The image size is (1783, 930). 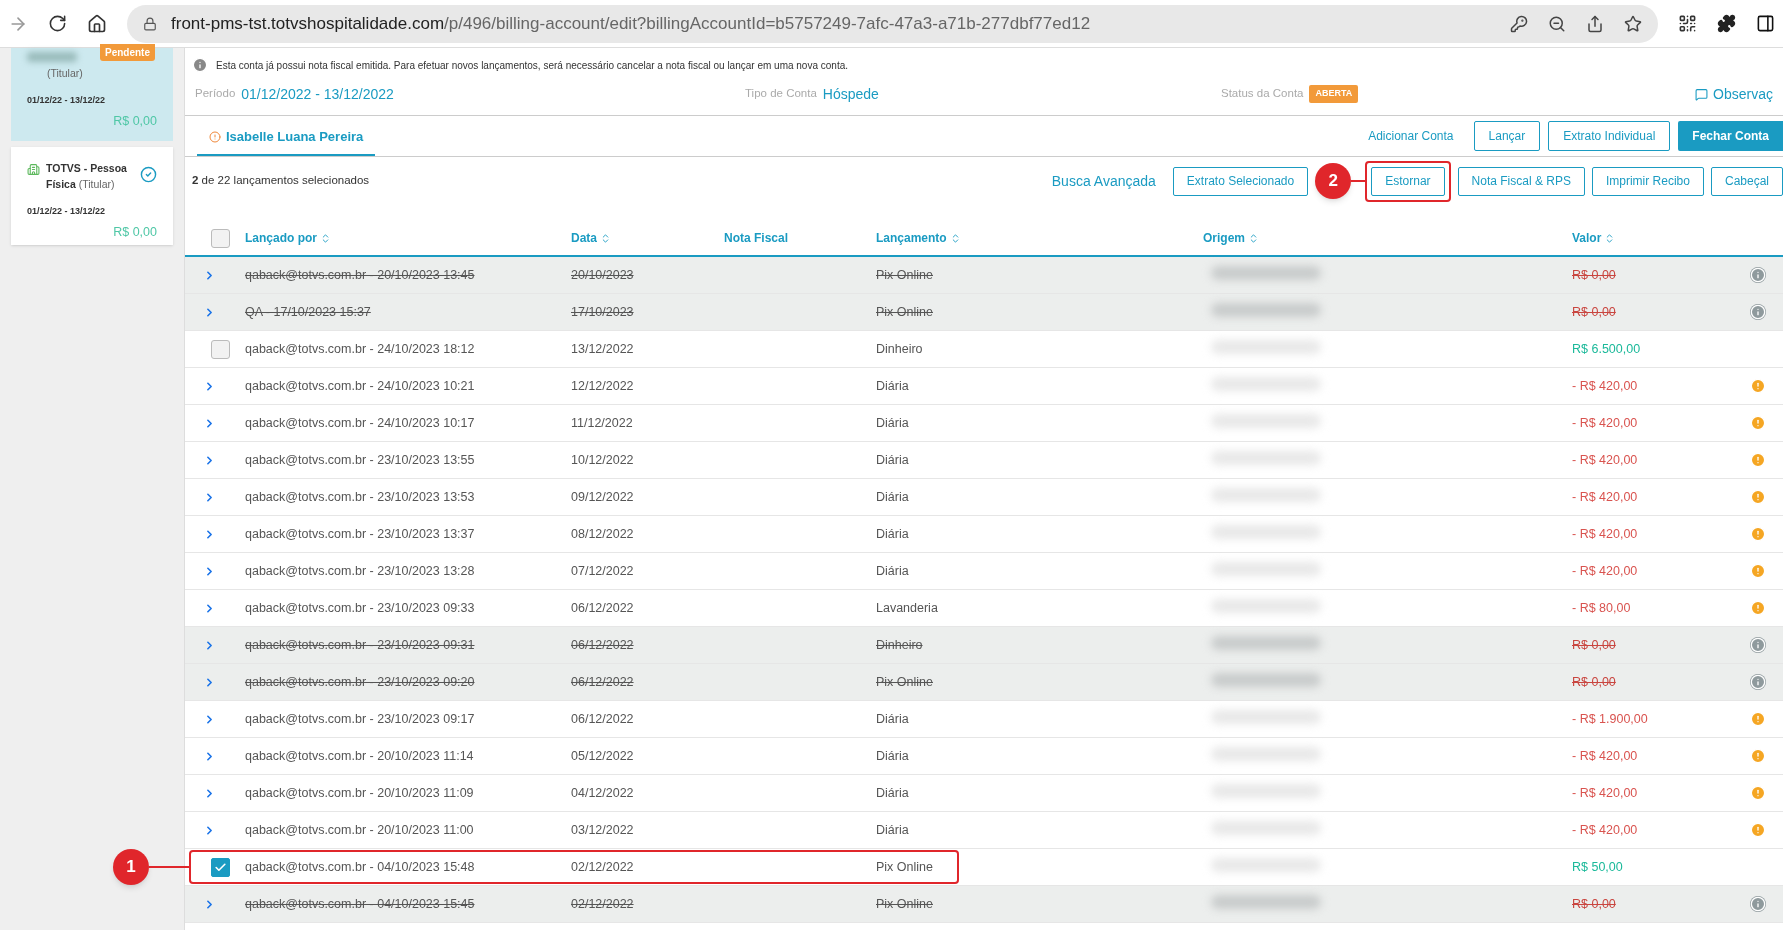 I want to click on address-bar: front-pms-tst.totvshospitalidade.com/p/496/billing-account/edit?billingAccountId=b5757249-7afc-47a3-a71b-277dbf77ed12, so click(x=892, y=23).